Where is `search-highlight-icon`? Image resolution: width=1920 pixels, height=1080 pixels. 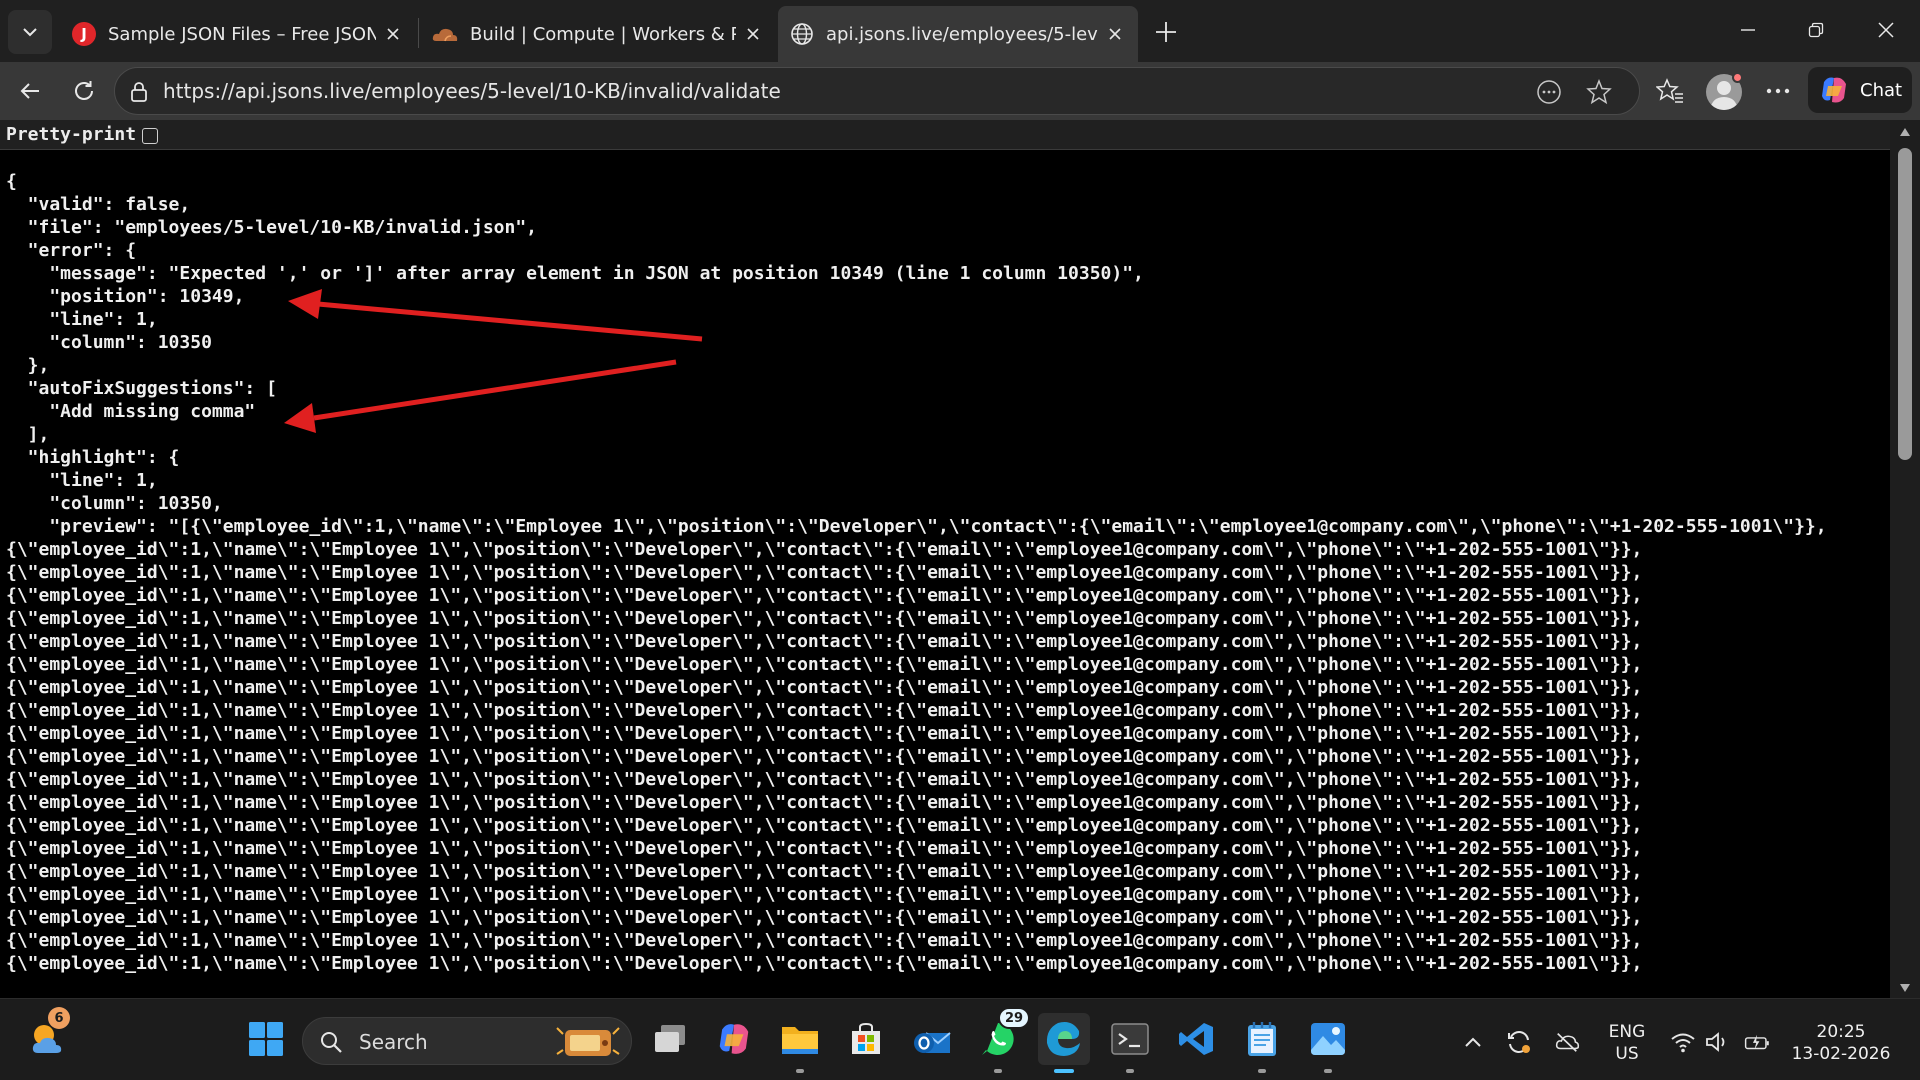
search-highlight-icon is located at coordinates (588, 1041).